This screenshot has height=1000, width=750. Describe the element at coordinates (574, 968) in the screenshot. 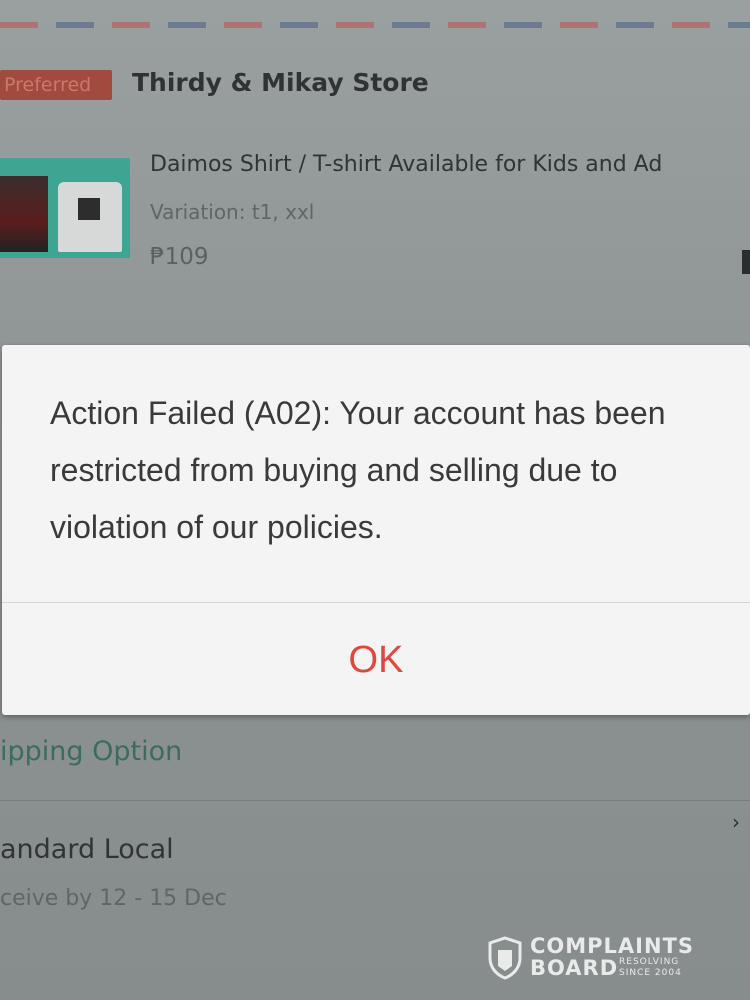

I see `watermark-line2: BOARD` at that location.